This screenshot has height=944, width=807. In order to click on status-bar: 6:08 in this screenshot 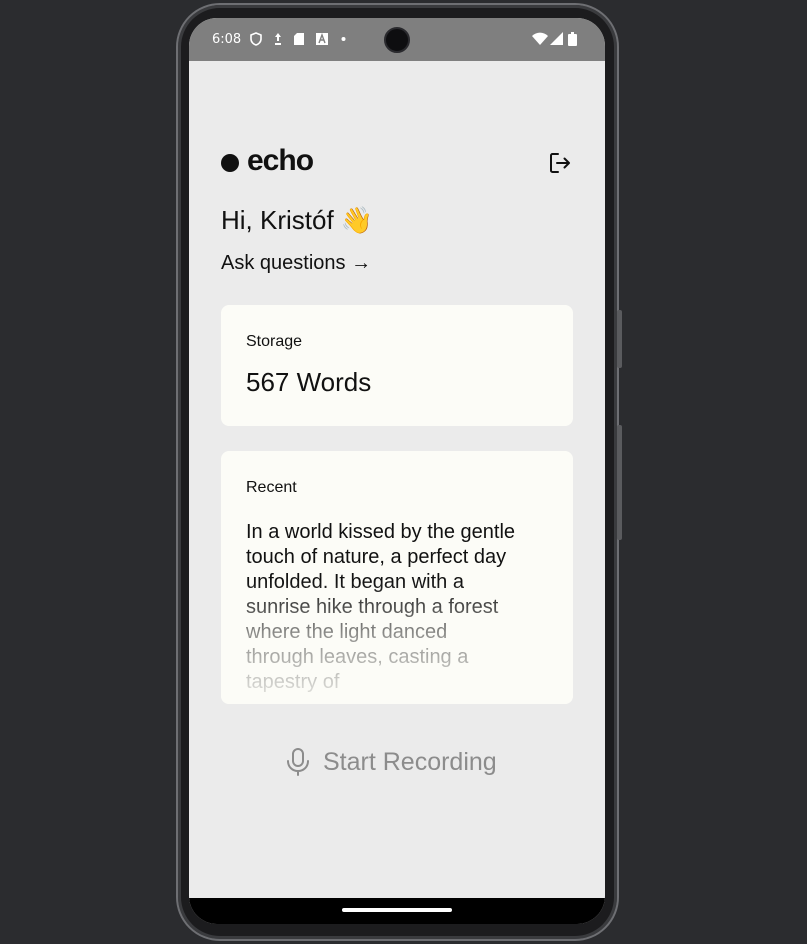, I will do `click(397, 39)`.